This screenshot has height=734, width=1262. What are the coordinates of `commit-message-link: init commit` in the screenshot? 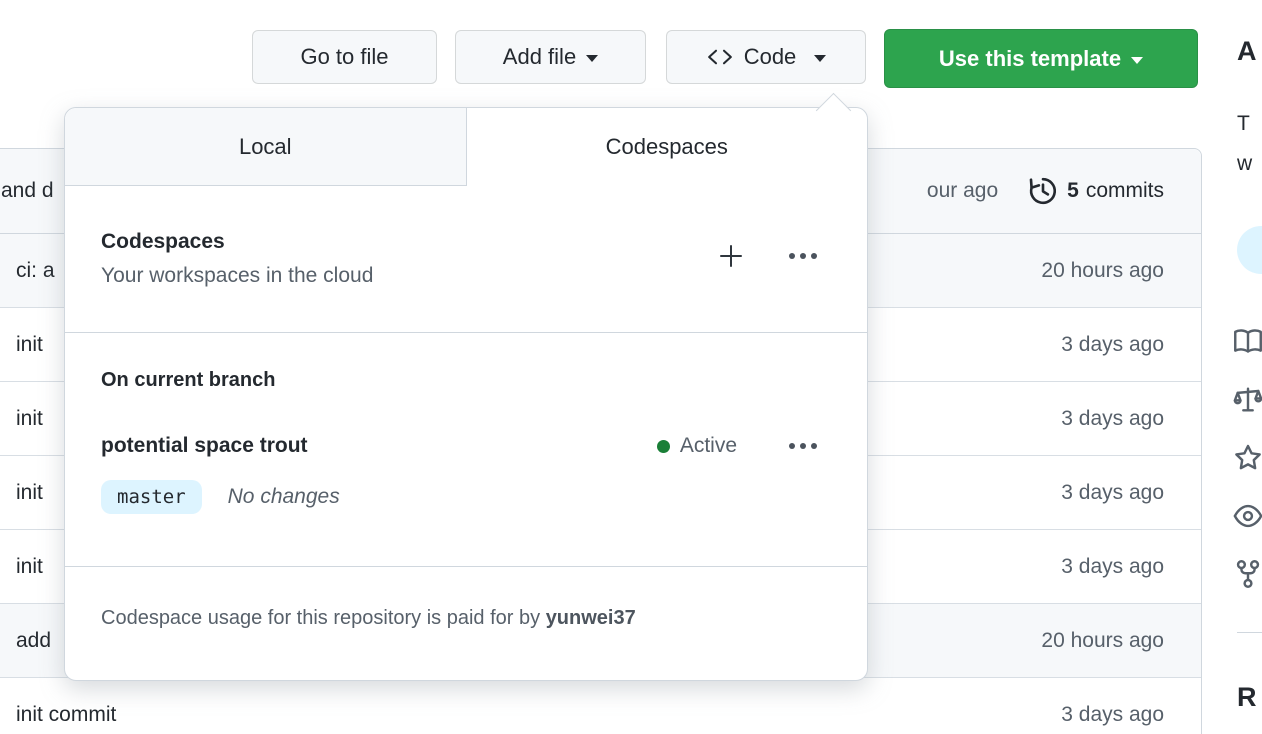 It's located at (538, 715).